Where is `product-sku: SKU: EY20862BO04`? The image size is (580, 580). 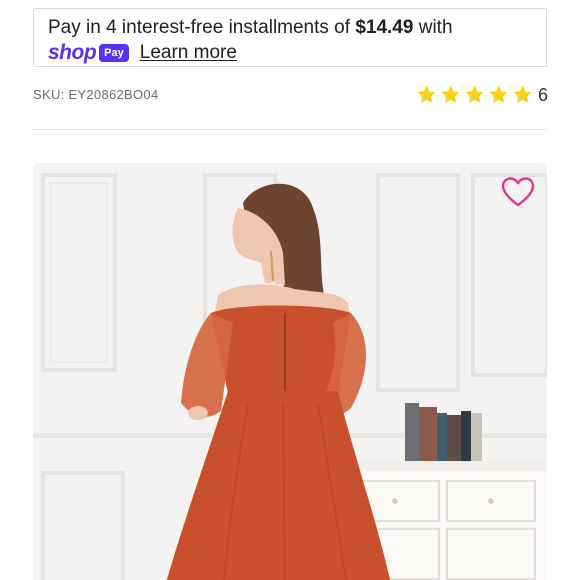
product-sku: SKU: EY20862BO04 is located at coordinates (96, 94).